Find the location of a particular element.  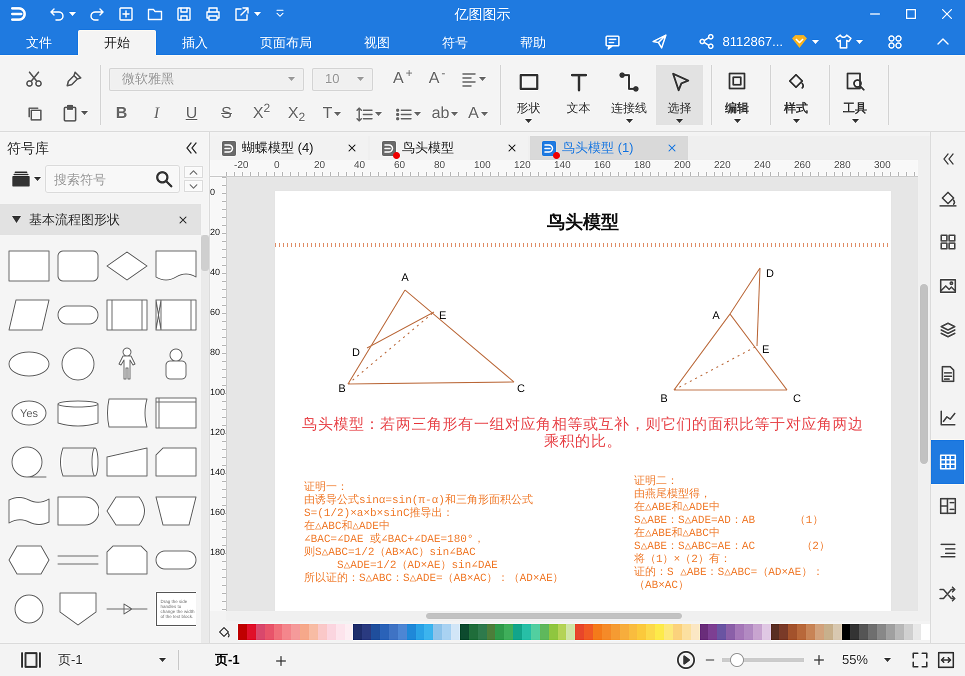

proof-line: 证的：S △ABE：S△ABC=（AD×AE）： is located at coordinates (729, 573).